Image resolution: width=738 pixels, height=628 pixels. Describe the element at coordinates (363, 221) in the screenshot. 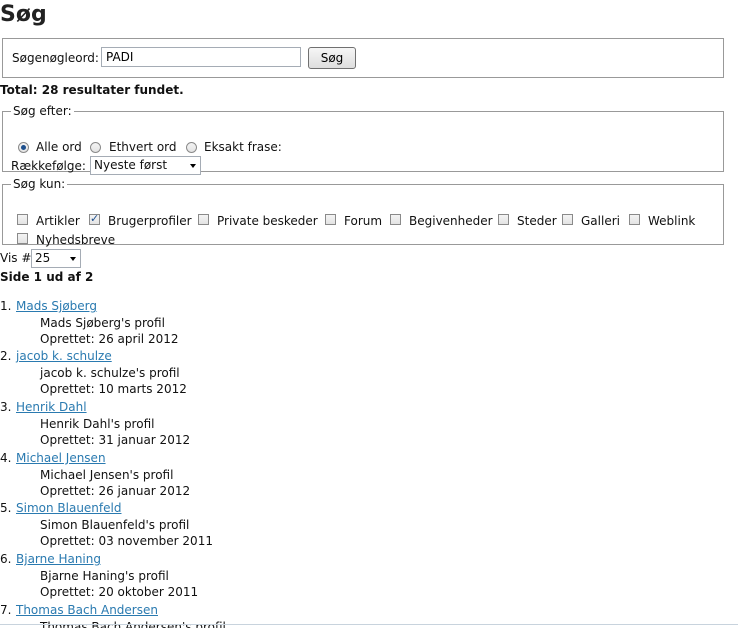

I see `checkbox-forum-label: Forum` at that location.